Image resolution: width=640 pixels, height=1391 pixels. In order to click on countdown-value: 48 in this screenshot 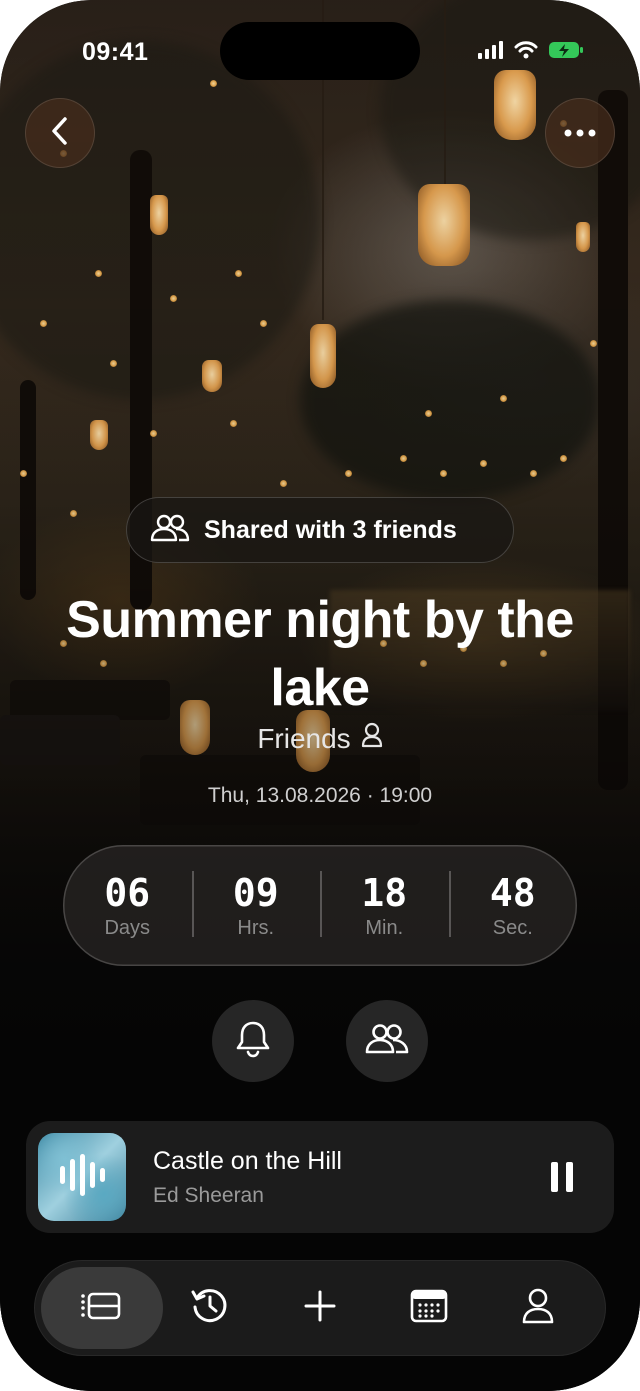, I will do `click(512, 893)`.